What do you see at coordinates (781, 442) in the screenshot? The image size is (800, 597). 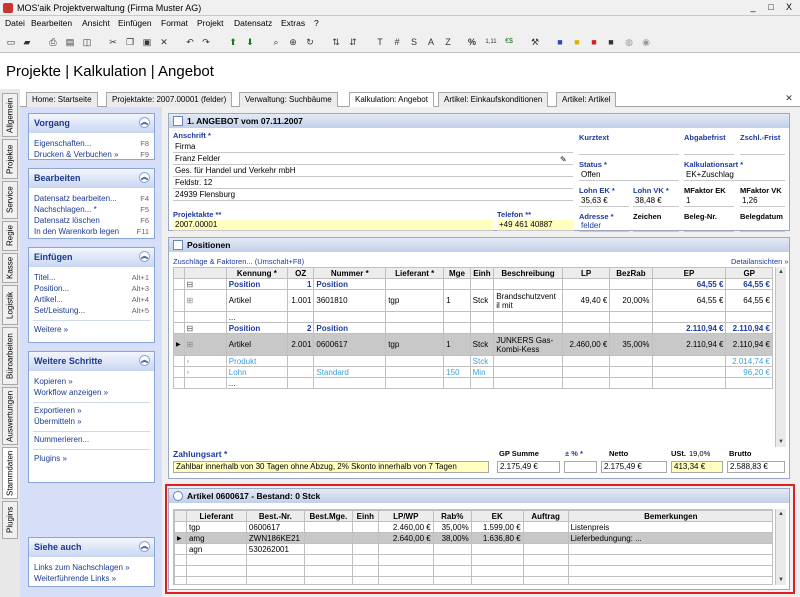 I see `scroll-down-icon: ▼` at bounding box center [781, 442].